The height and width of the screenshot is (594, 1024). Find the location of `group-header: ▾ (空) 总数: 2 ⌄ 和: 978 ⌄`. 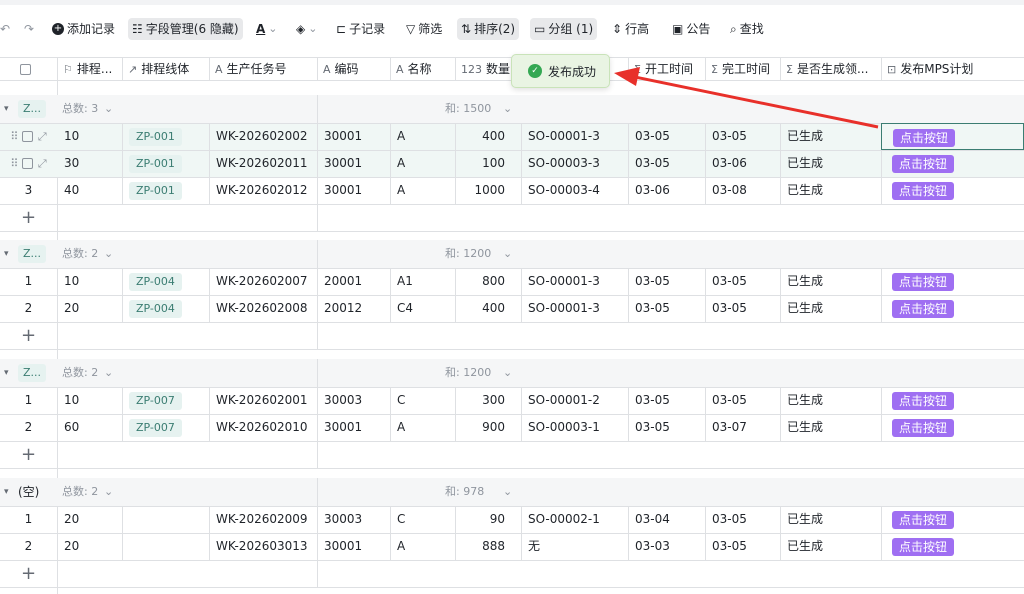

group-header: ▾ (空) 总数: 2 ⌄ 和: 978 ⌄ is located at coordinates (512, 492).